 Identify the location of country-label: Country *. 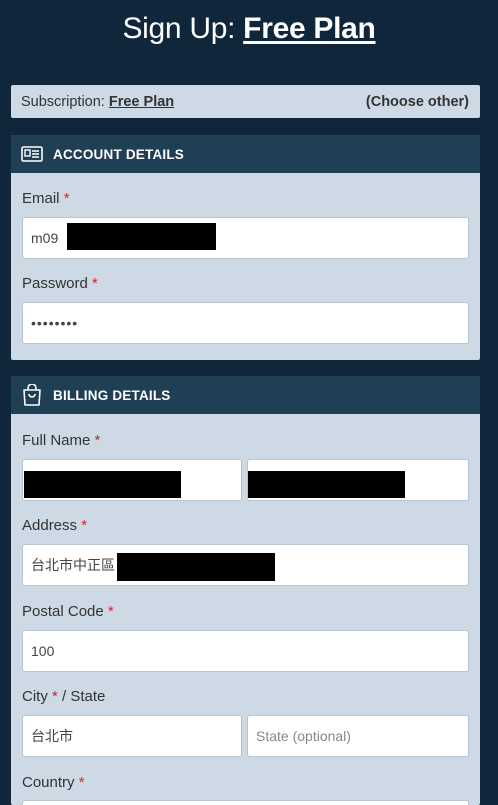
(53, 782).